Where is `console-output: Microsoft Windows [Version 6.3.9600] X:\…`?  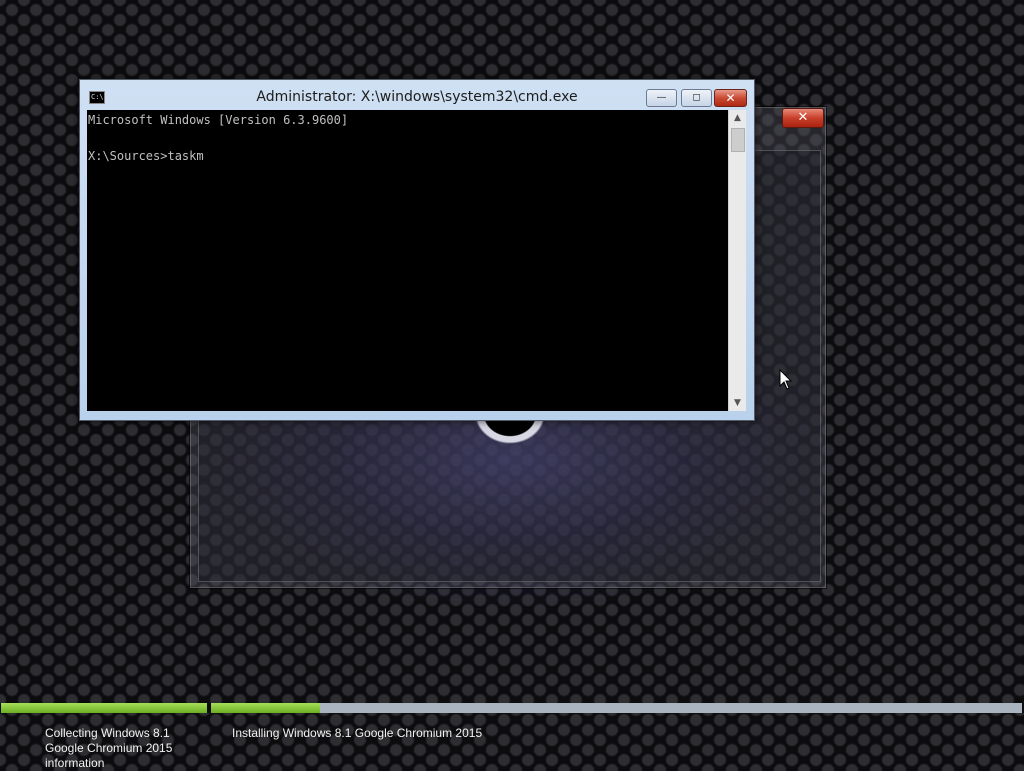 console-output: Microsoft Windows [Version 6.3.9600] X:\… is located at coordinates (218, 138).